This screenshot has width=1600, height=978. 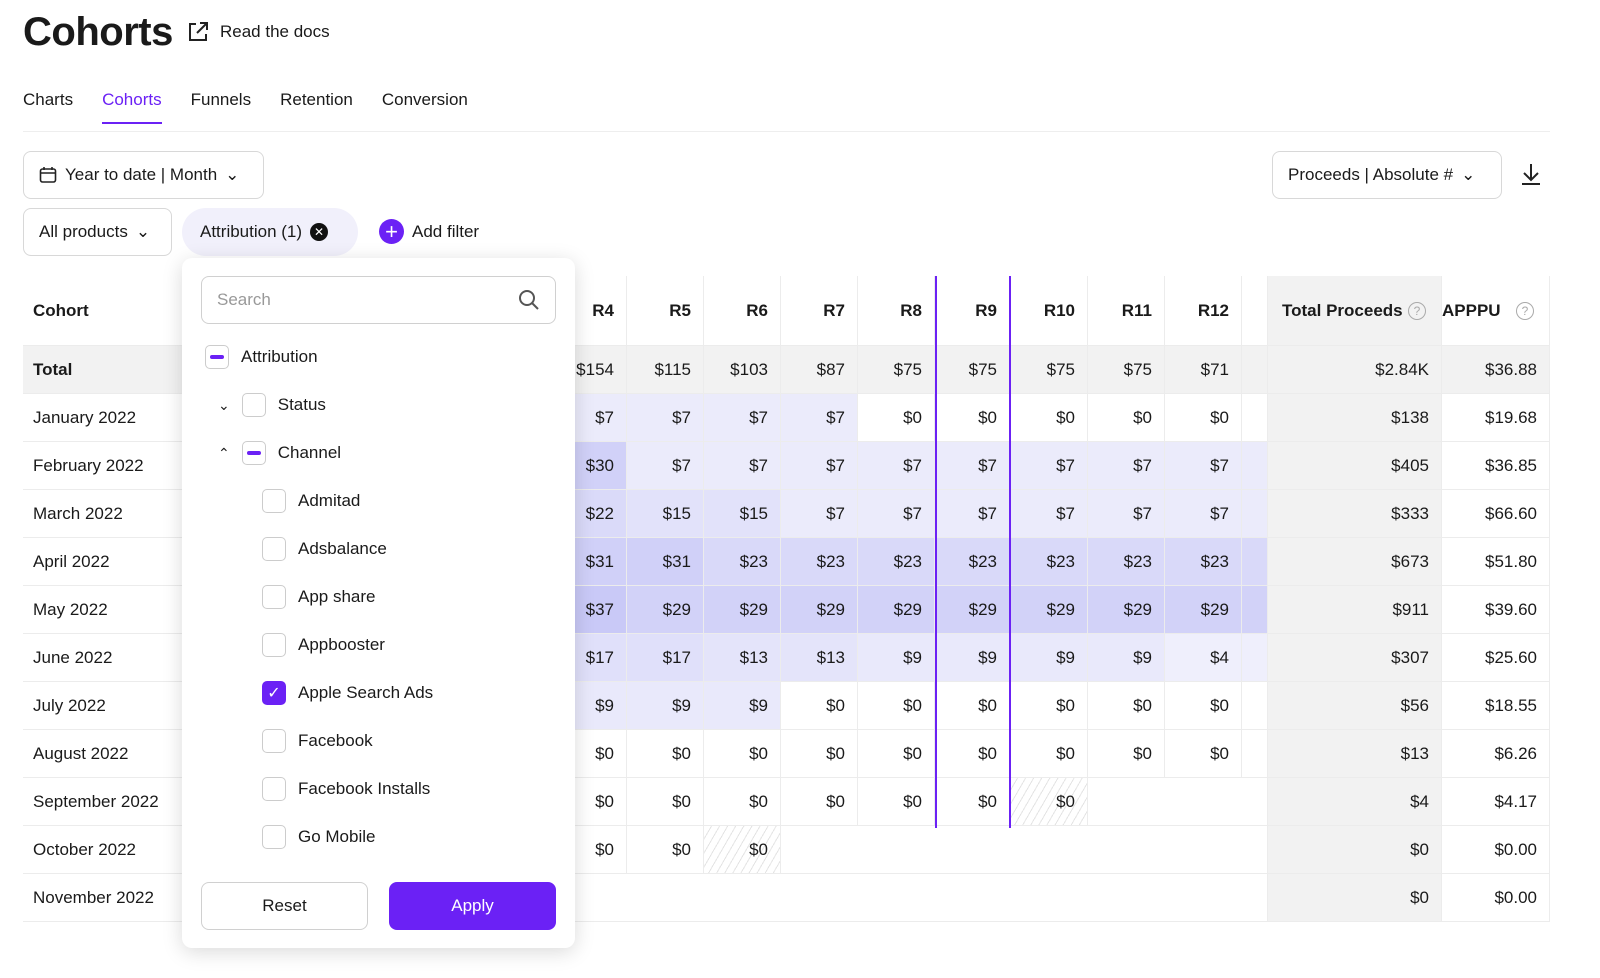 What do you see at coordinates (97, 232) in the screenshot?
I see `products-dropdown: All products ⌄` at bounding box center [97, 232].